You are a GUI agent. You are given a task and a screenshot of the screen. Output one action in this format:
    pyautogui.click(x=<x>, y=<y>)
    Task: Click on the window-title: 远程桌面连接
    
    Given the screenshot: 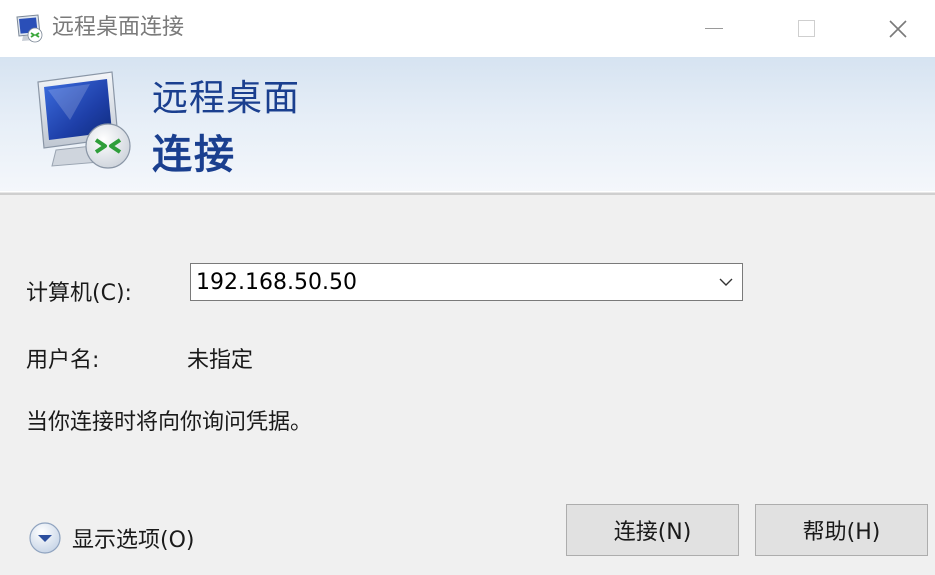 What is the action you would take?
    pyautogui.click(x=118, y=27)
    